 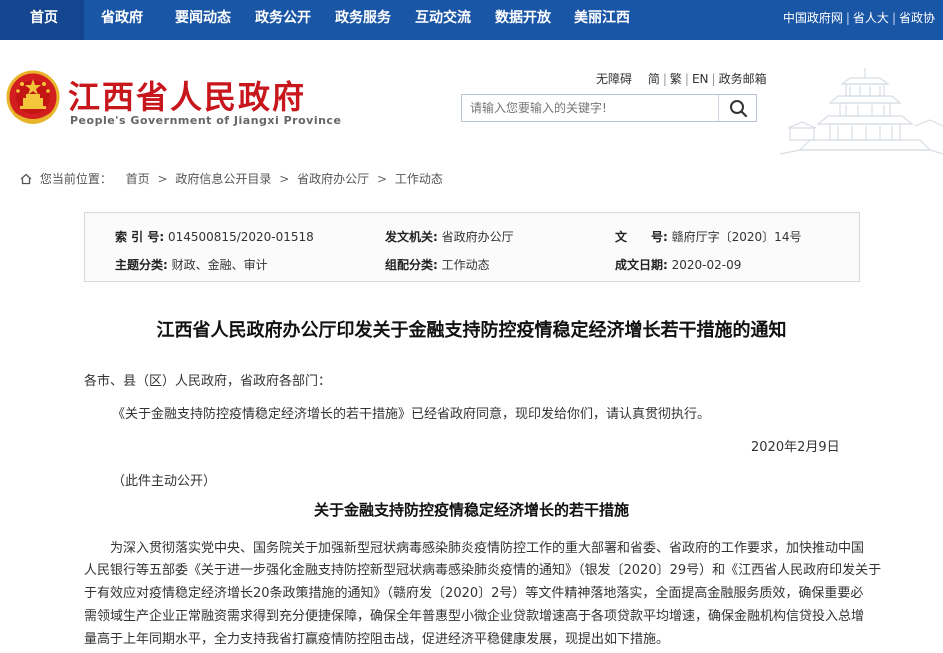 I want to click on meta-date-label: 成文日期:, so click(x=641, y=265).